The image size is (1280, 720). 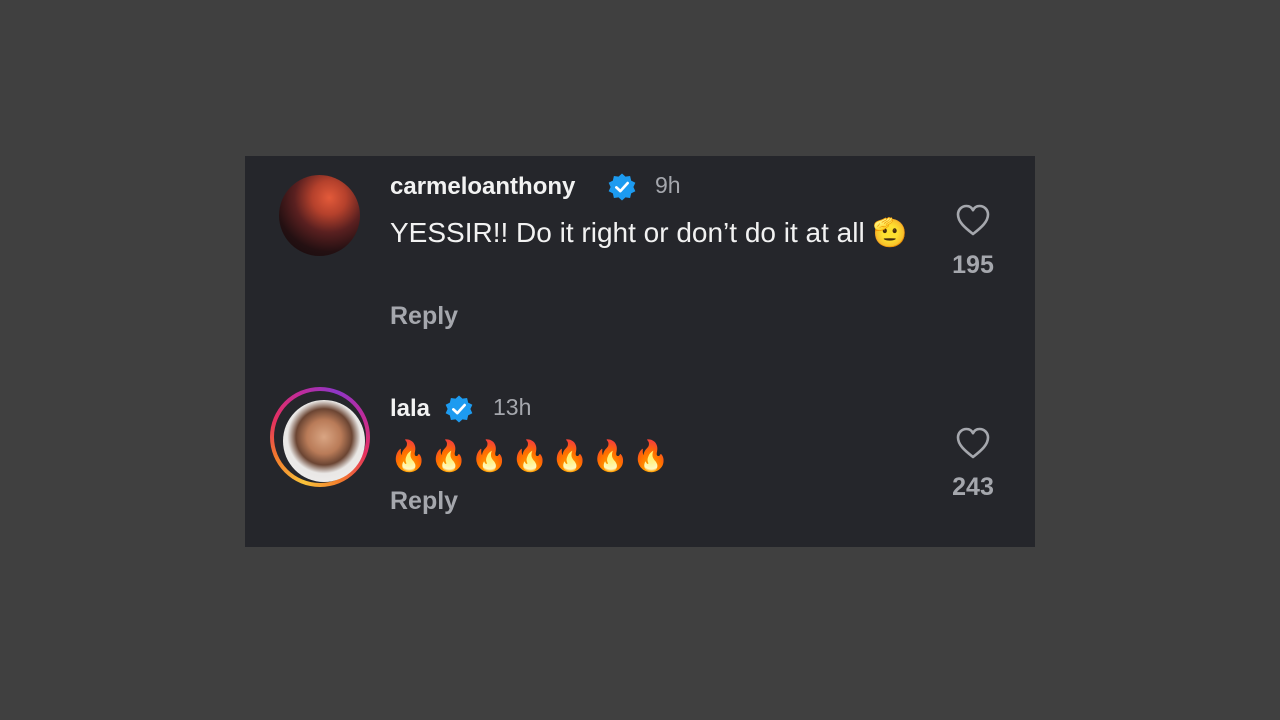 I want to click on comment-text: 🔥🔥🔥🔥🔥🔥🔥, so click(x=531, y=456).